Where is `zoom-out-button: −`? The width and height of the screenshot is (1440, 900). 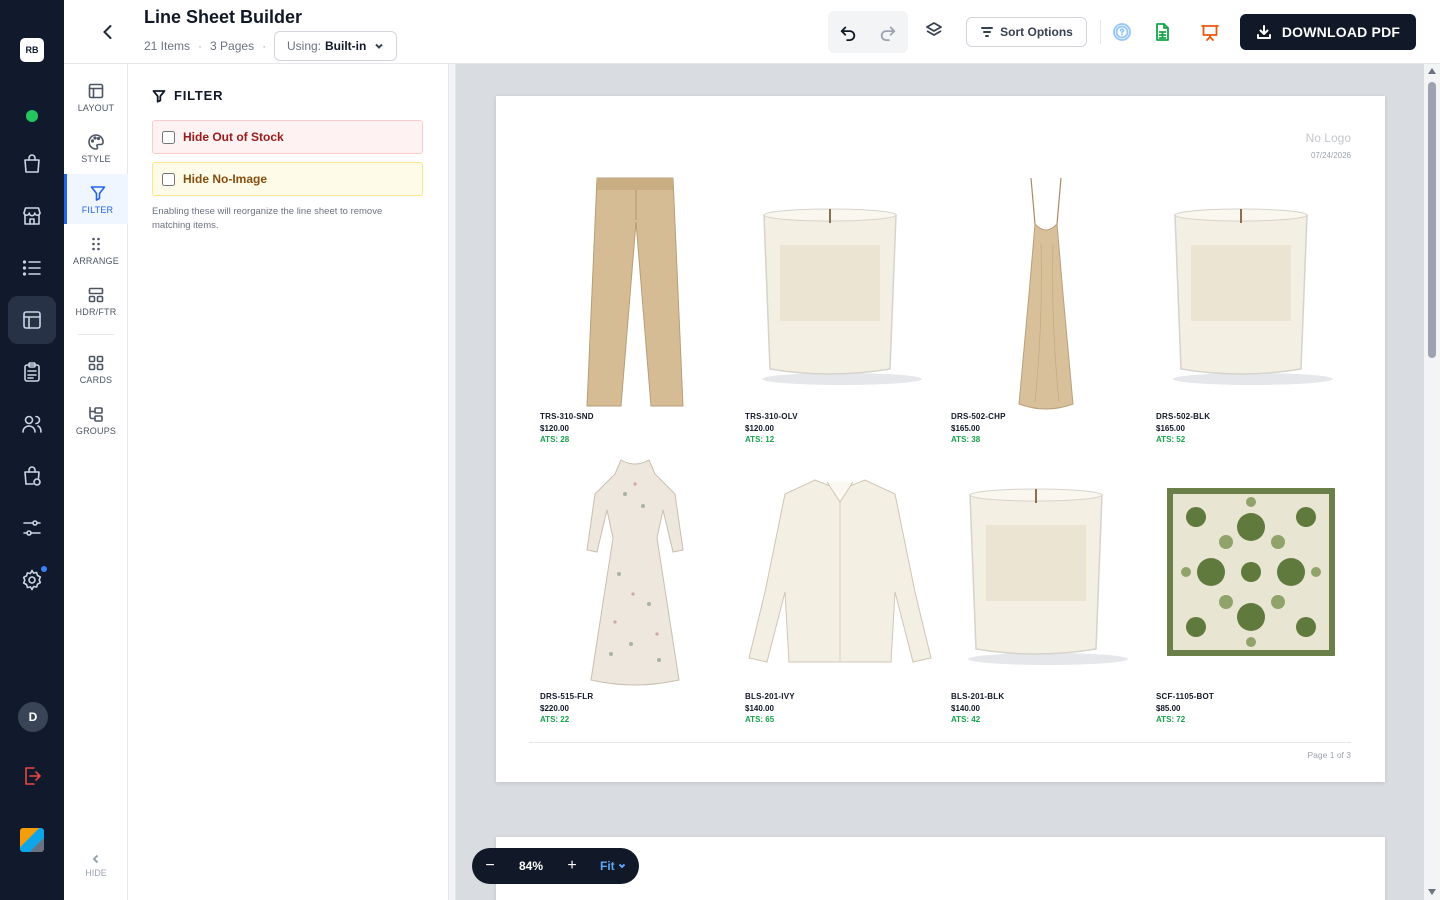 zoom-out-button: − is located at coordinates (490, 866).